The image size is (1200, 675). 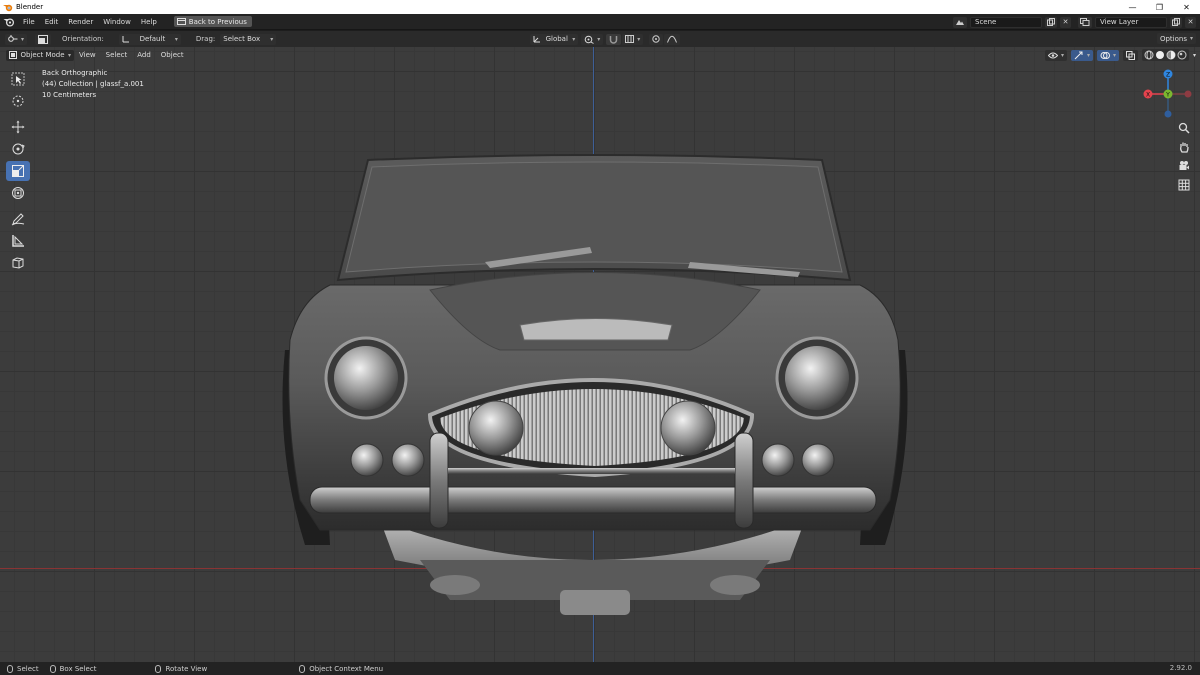 What do you see at coordinates (125, 39) in the screenshot?
I see `orientation-icon` at bounding box center [125, 39].